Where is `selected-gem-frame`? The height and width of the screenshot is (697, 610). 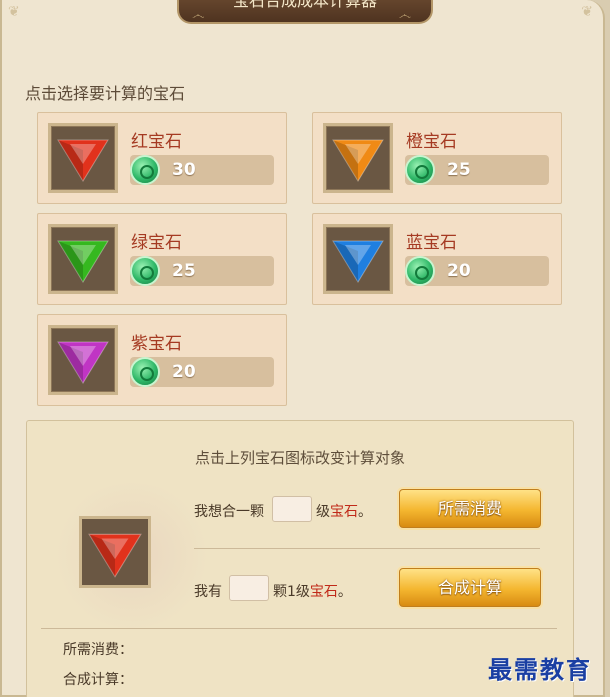
selected-gem-frame is located at coordinates (115, 552).